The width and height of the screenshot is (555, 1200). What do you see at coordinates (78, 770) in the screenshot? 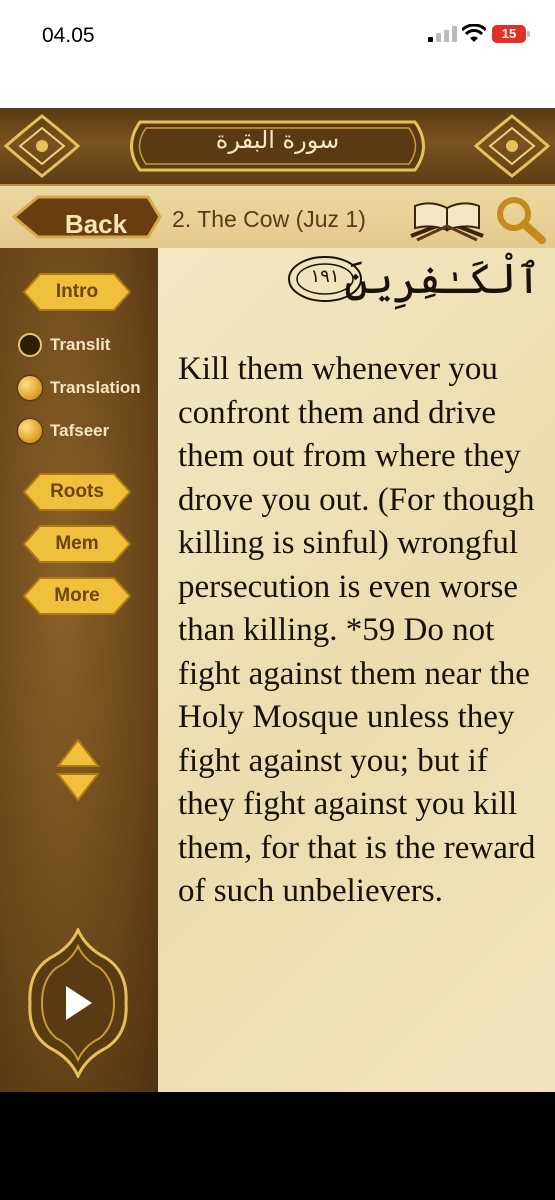
I see `scroll-up-down-icon` at bounding box center [78, 770].